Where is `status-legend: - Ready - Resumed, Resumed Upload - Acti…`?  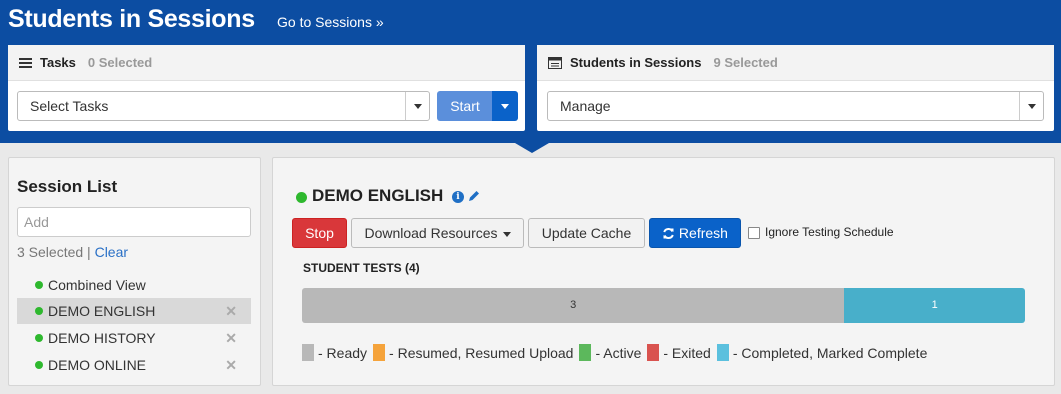
status-legend: - Ready - Resumed, Resumed Upload - Acti… is located at coordinates (617, 352).